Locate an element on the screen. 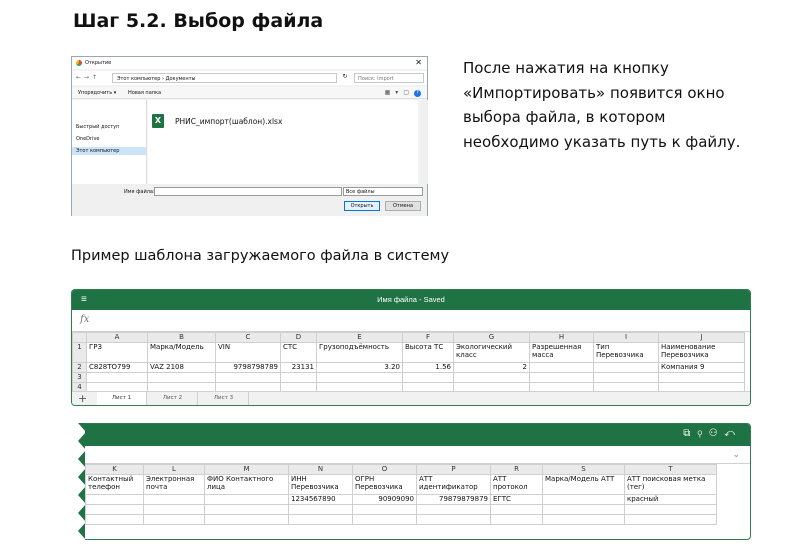 This screenshot has width=787, height=550. cell: ГРЗ is located at coordinates (117, 352).